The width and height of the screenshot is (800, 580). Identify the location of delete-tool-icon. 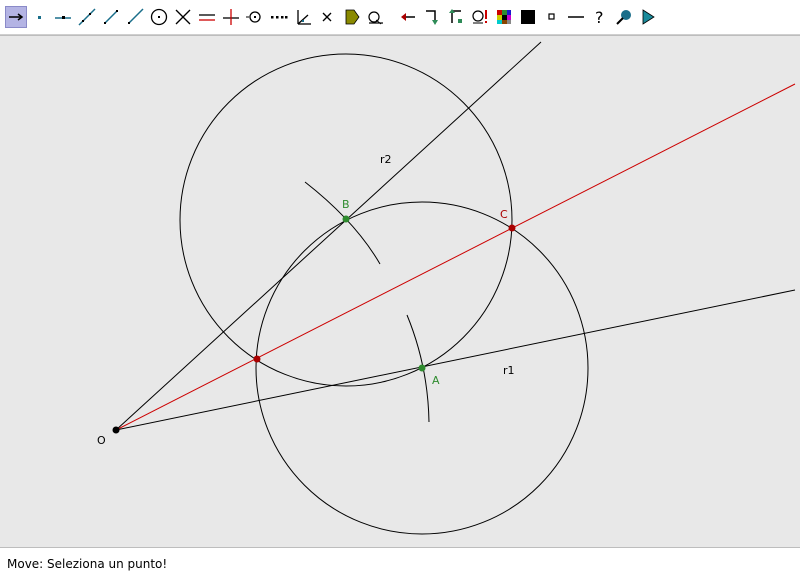
(327, 17).